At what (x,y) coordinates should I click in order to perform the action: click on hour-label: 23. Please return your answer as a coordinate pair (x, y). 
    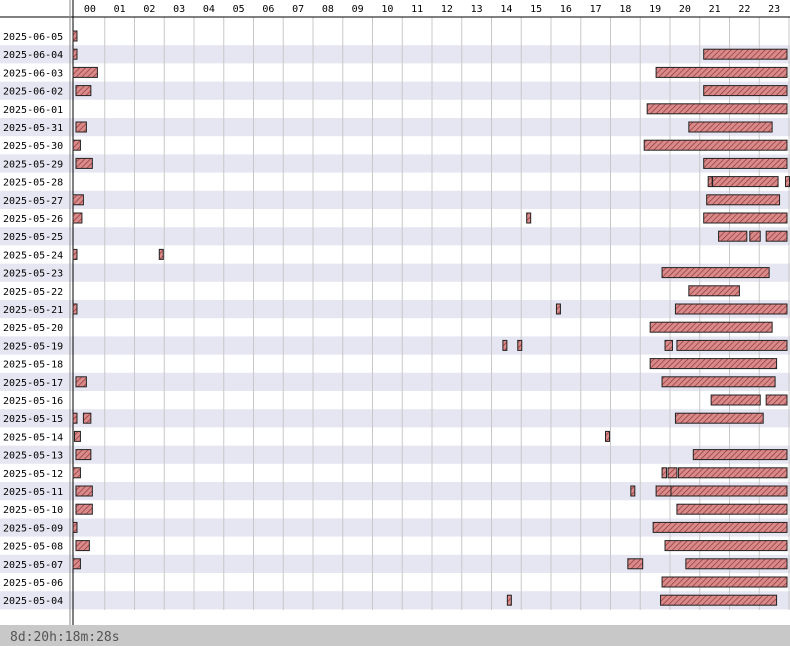
    Looking at the image, I should click on (774, 9).